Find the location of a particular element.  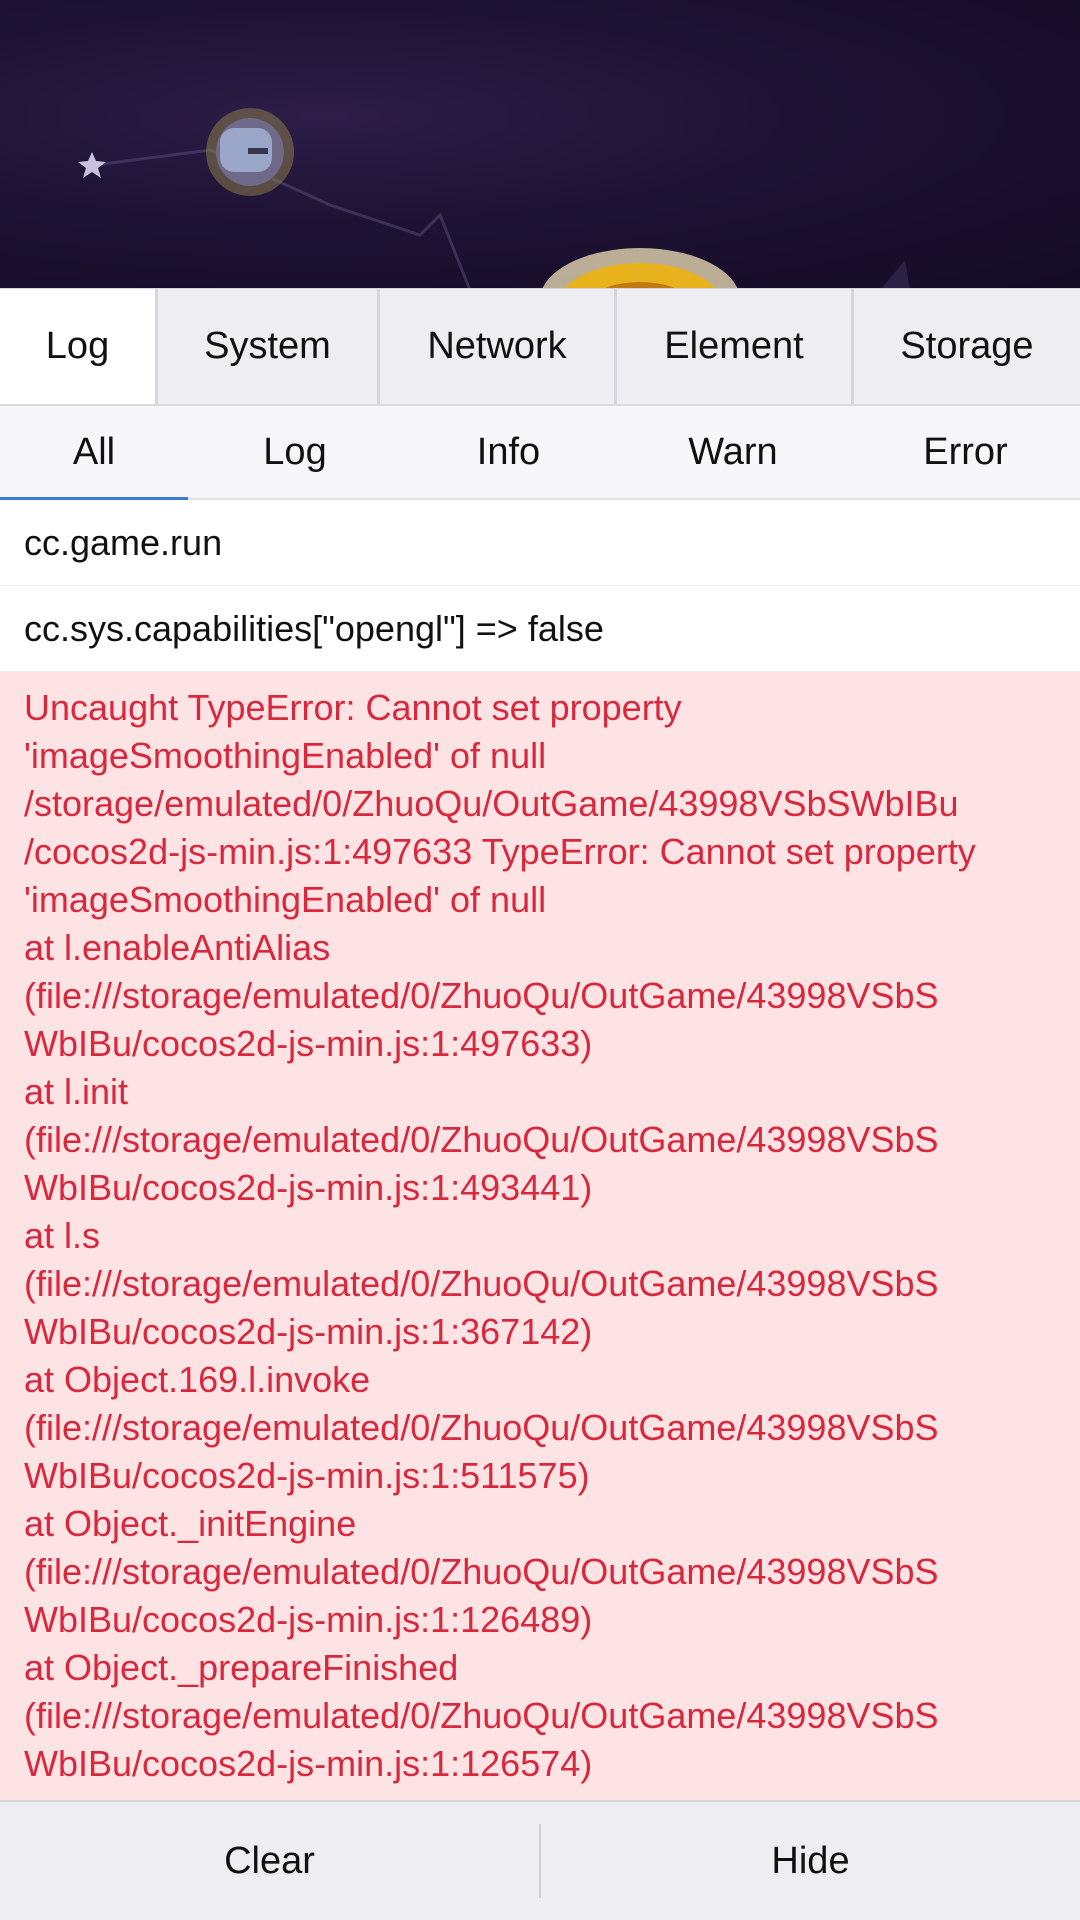

clear-button: Clear is located at coordinates (269, 1861).